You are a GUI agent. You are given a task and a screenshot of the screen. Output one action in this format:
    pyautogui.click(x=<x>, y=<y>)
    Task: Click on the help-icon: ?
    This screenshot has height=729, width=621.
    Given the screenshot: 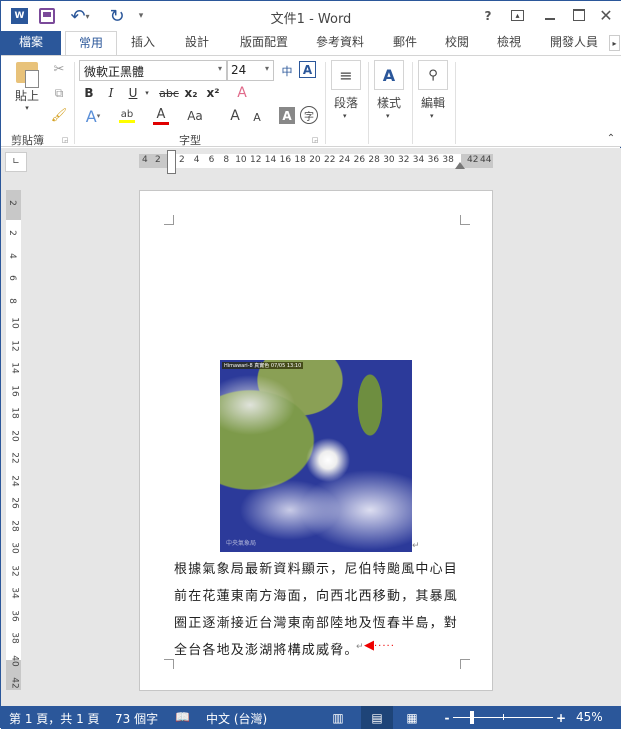 What is the action you would take?
    pyautogui.click(x=488, y=16)
    